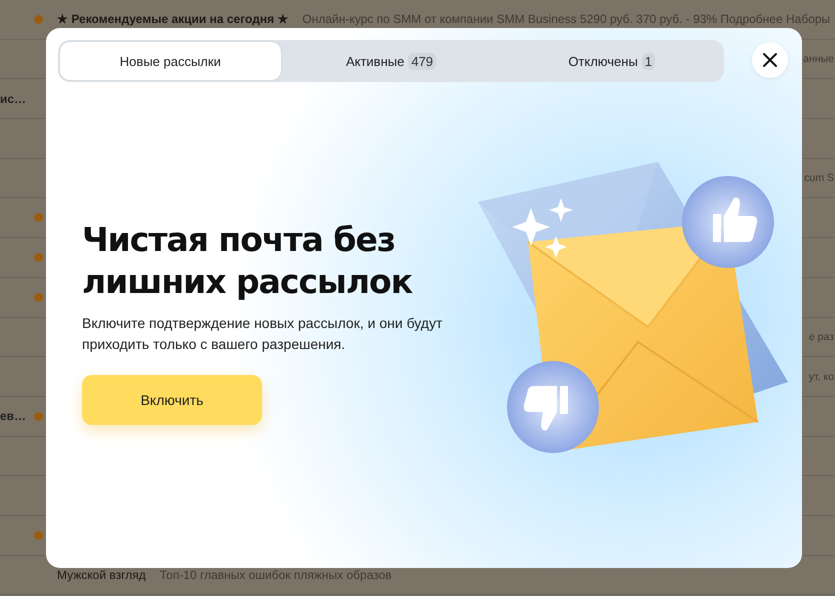  I want to click on message-snippet: Топ-10 главных ошибок пляжных образов, so click(276, 575).